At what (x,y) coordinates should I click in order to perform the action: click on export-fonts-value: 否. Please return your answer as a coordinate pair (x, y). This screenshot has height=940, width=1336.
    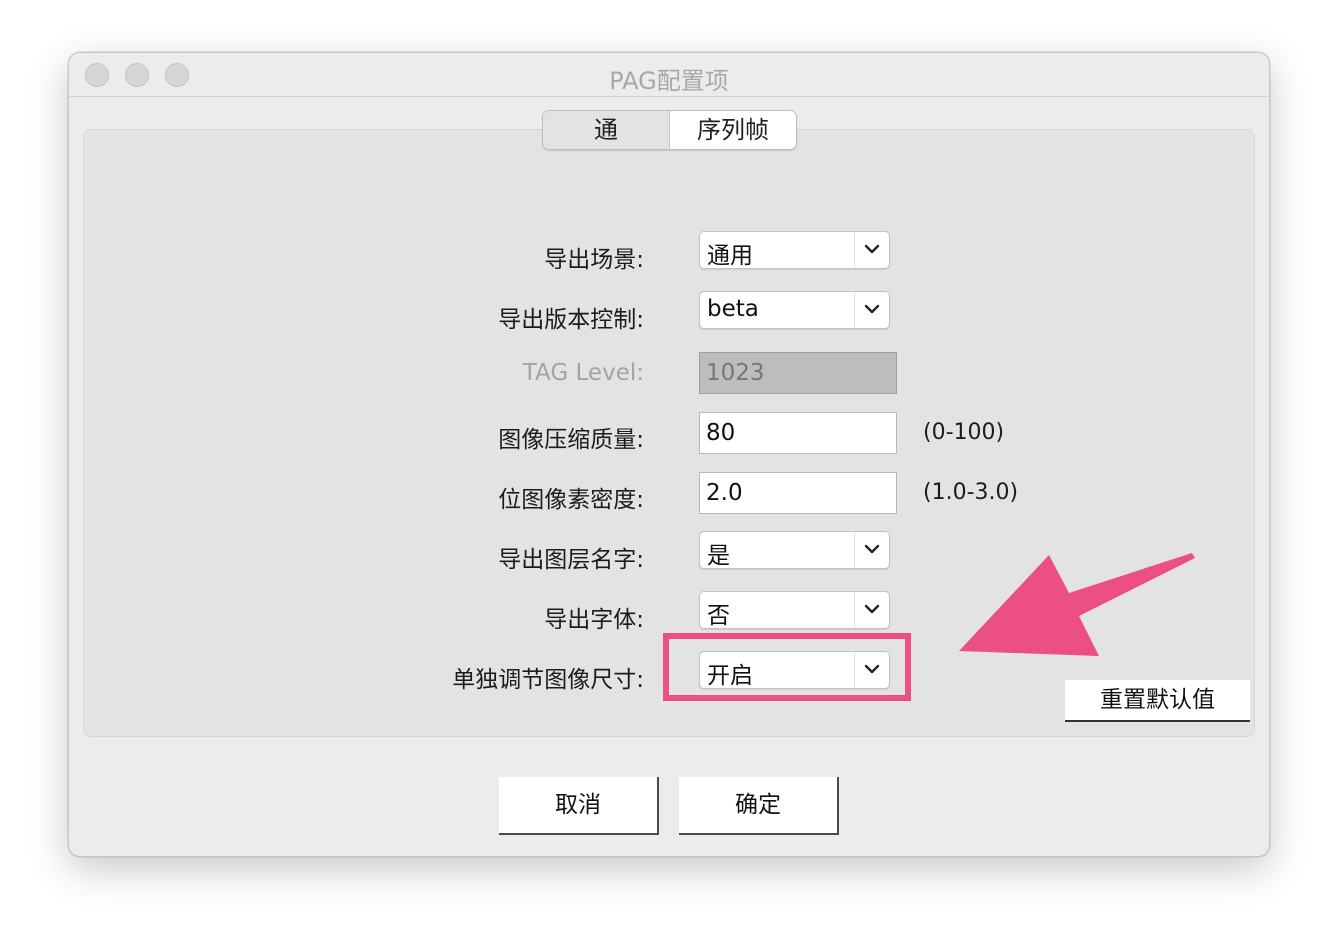
    Looking at the image, I should click on (718, 616).